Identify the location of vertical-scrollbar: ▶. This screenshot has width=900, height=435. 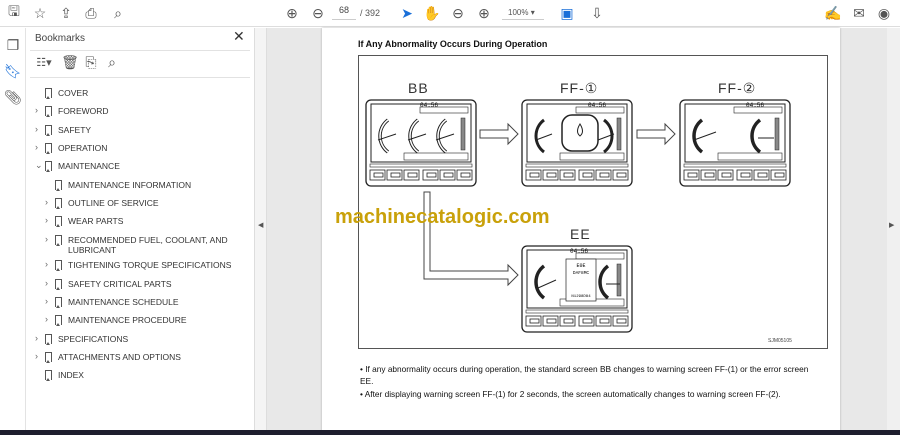
(893, 231).